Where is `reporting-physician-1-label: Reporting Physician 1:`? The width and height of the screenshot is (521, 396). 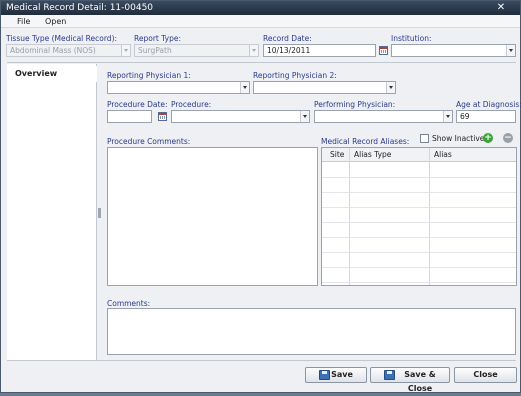
reporting-physician-1-label: Reporting Physician 1: is located at coordinates (149, 75).